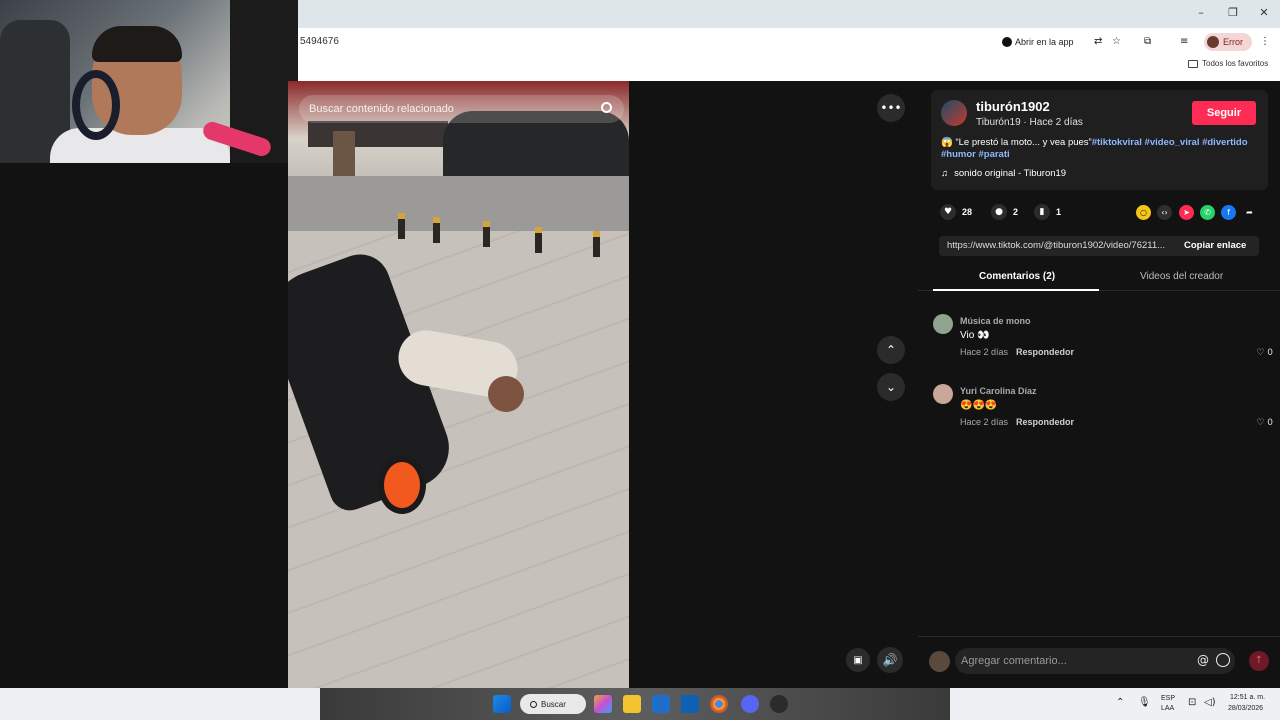 The height and width of the screenshot is (720, 1280). I want to click on related-search-placeholder: Buscar contenido relacionado, so click(381, 109).